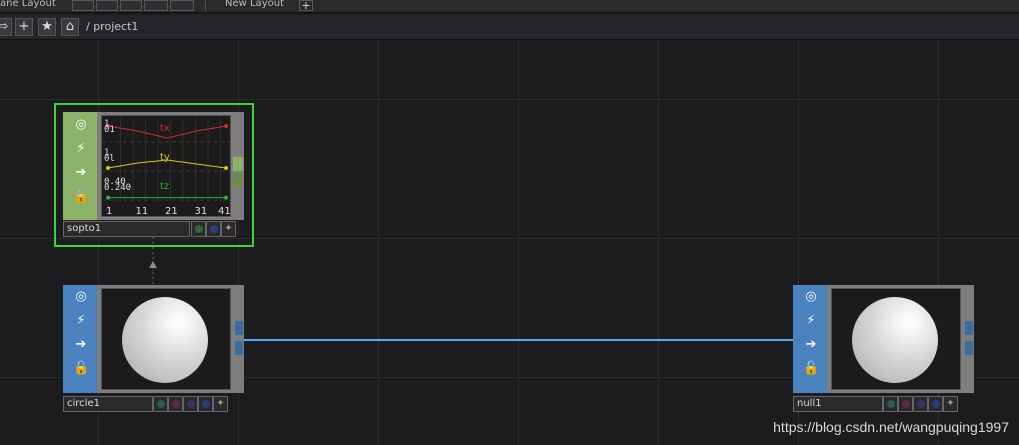 The image size is (1019, 445). Describe the element at coordinates (109, 159) in the screenshot. I see `series-bottom-value: 0l` at that location.